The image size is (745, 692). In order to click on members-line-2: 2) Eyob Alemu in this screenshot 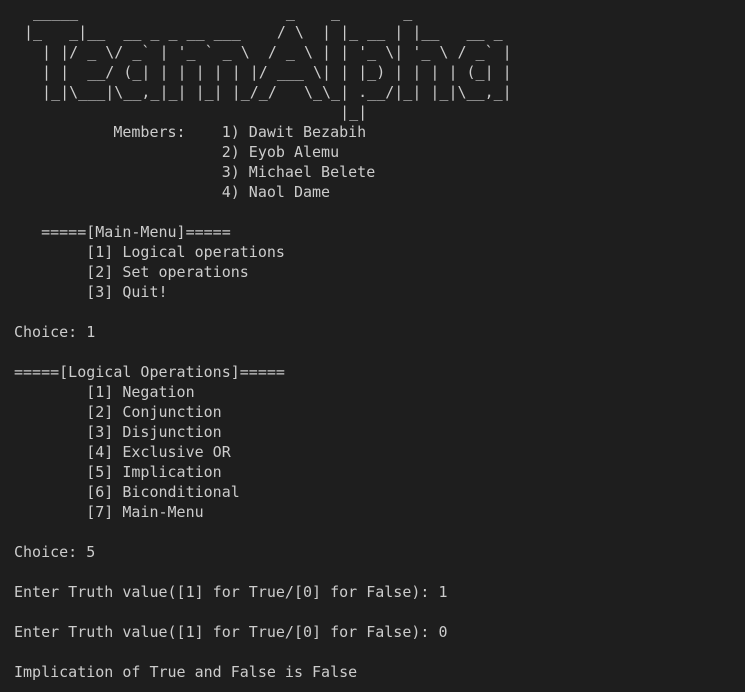, I will do `click(177, 152)`.